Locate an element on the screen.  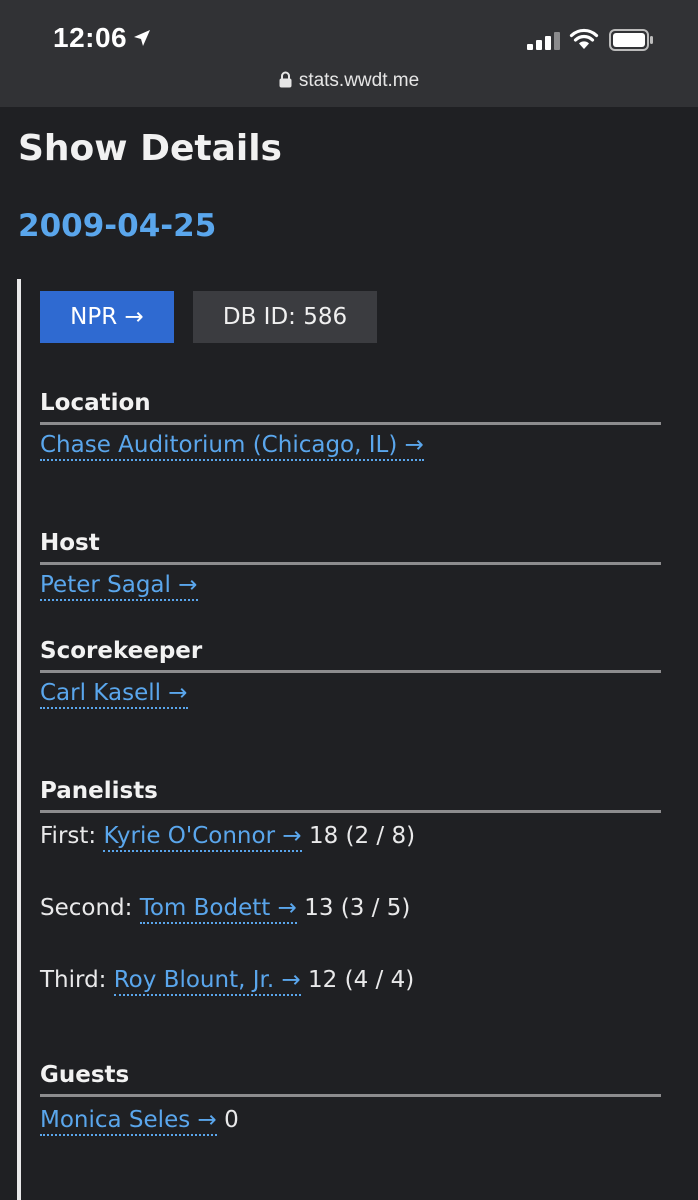
scorekeeper-link: Carl Kasell → is located at coordinates (114, 694).